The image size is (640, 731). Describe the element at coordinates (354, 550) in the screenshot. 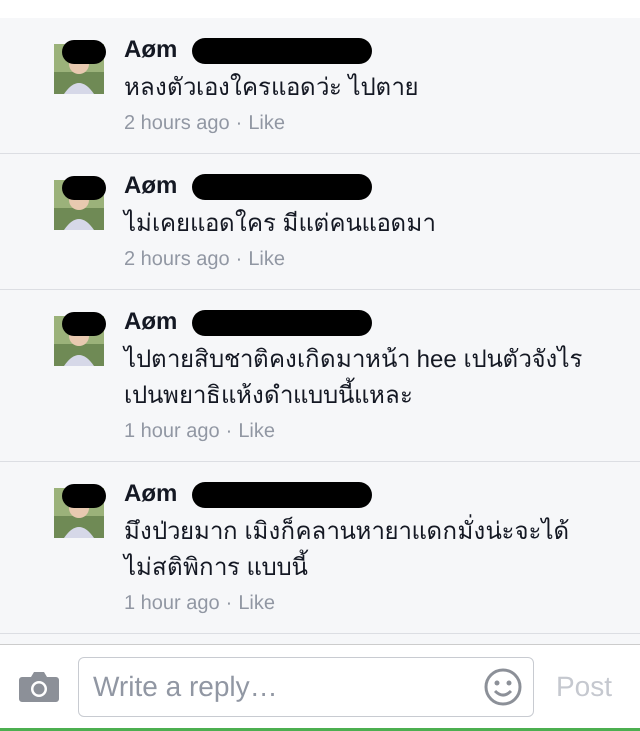

I see `comment-text: มึงป่วยมาก เมิงก็คลานหายาแดกมั่งน่ะจะได้ไม่สติพิการ แบบนี้` at that location.